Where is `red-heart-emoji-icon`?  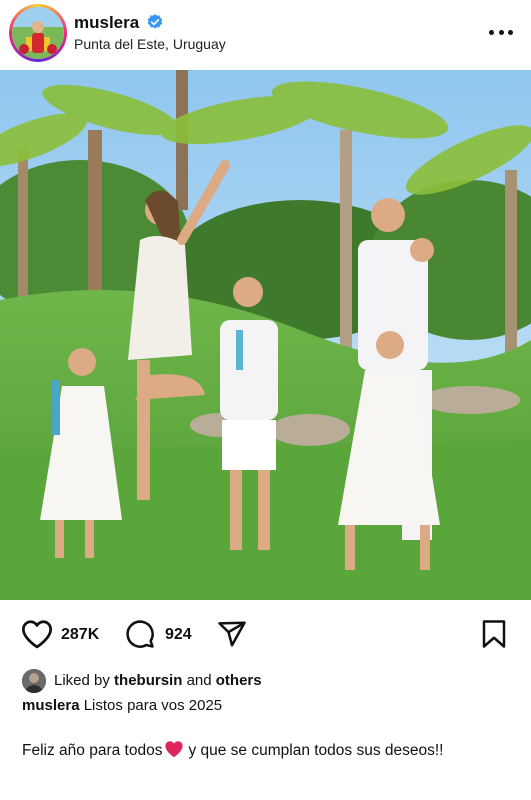 red-heart-emoji-icon is located at coordinates (174, 749).